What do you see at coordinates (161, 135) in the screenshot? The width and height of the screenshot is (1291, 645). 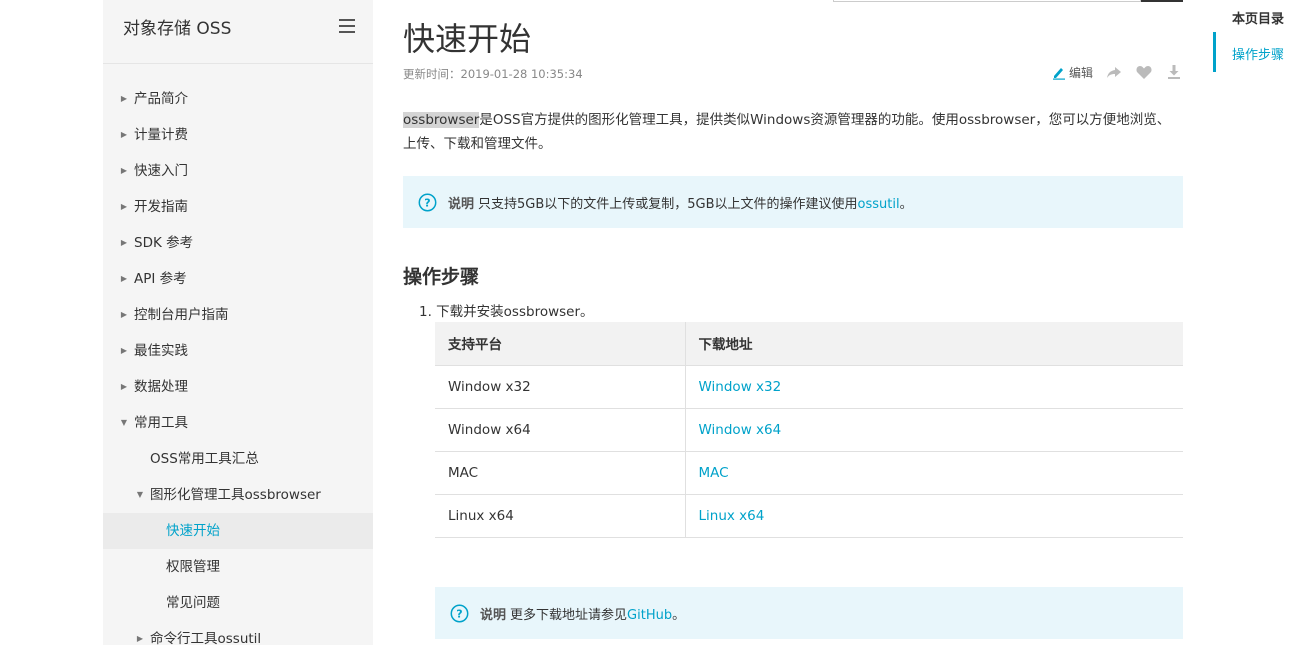 I see `sidebar-item-label: 计量计费` at bounding box center [161, 135].